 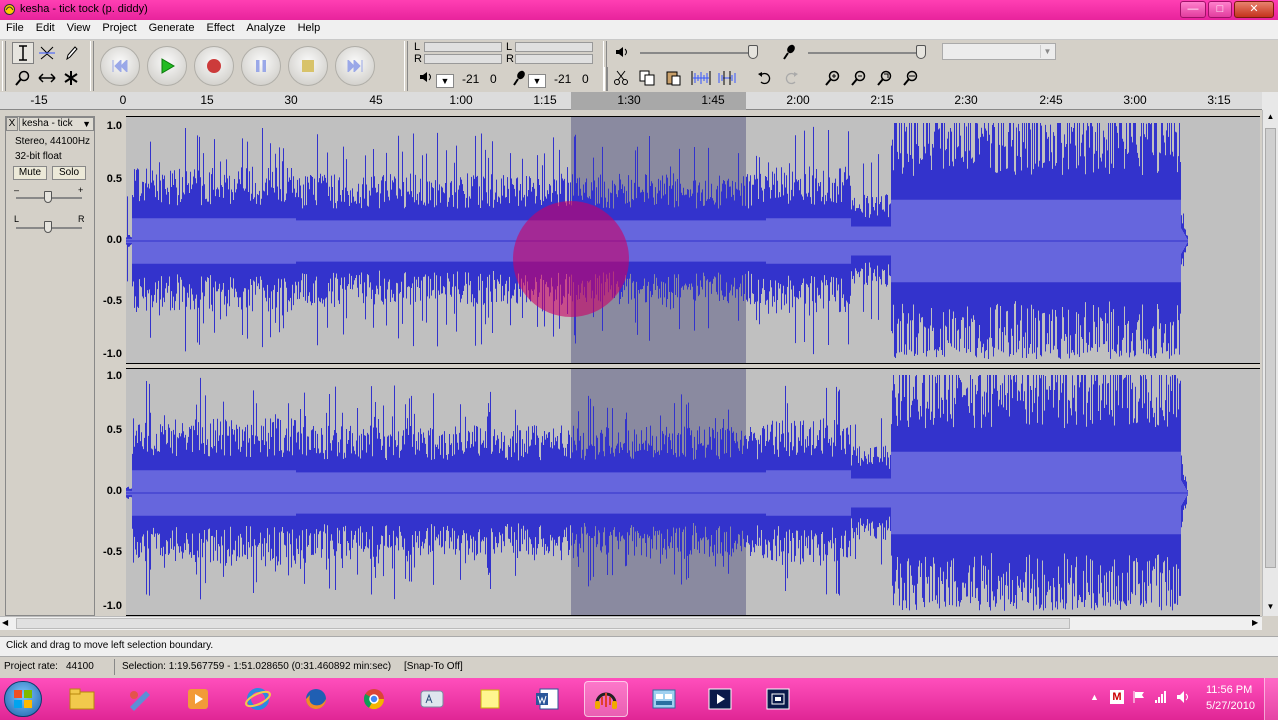 I want to click on maximize-button: □, so click(x=1220, y=9).